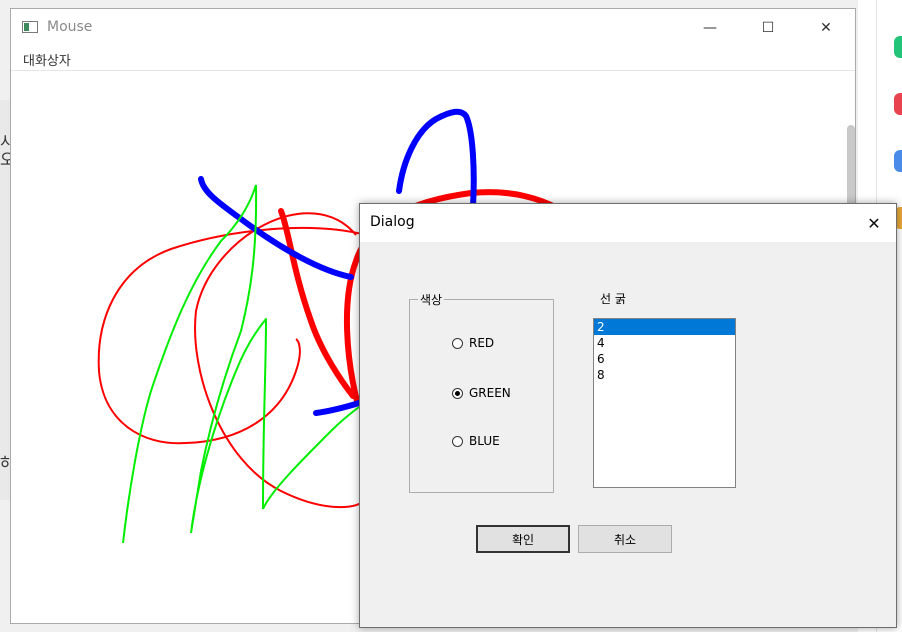  I want to click on radio-circle-red, so click(457, 343).